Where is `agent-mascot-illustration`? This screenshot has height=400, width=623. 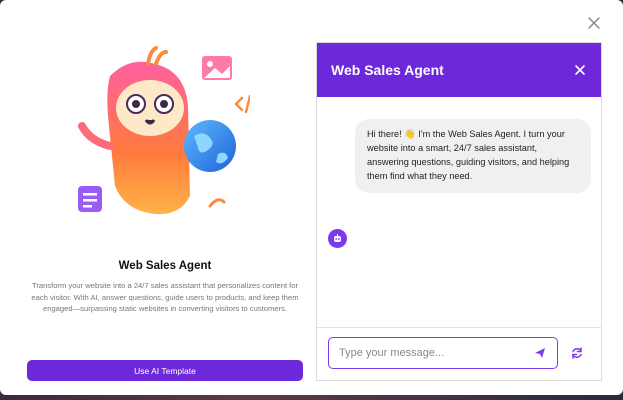
agent-mascot-illustration is located at coordinates (164, 130).